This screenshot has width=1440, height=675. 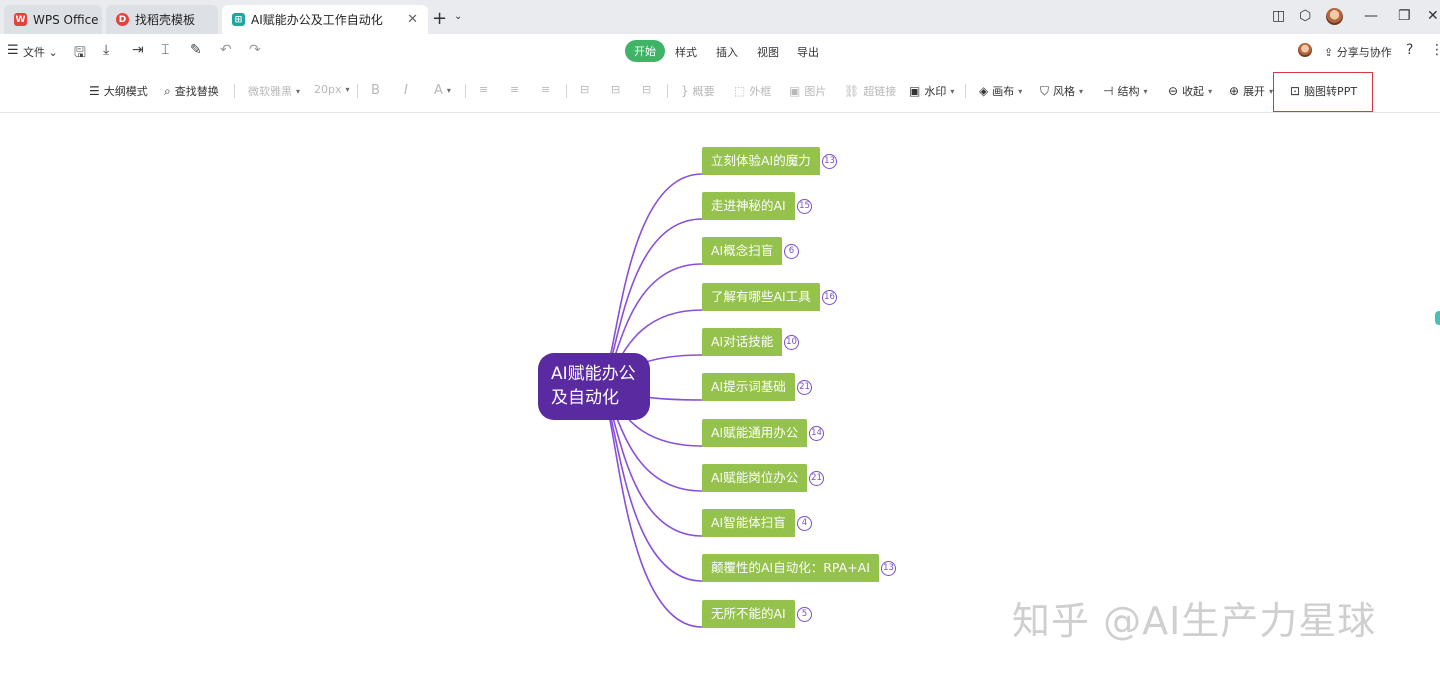 What do you see at coordinates (167, 90) in the screenshot?
I see `search-icon: ⌕` at bounding box center [167, 90].